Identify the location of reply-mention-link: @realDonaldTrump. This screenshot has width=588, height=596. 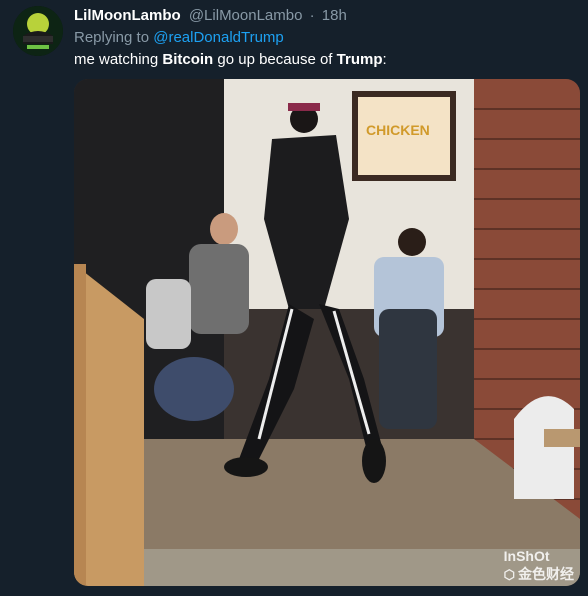
(218, 37).